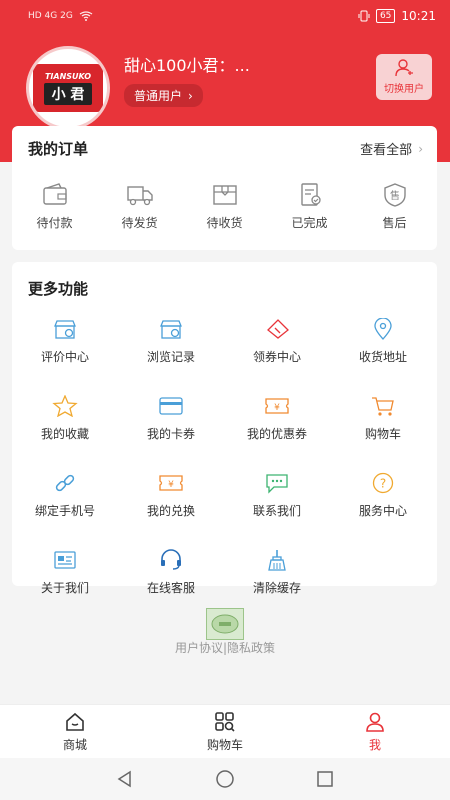 The height and width of the screenshot is (800, 450). What do you see at coordinates (383, 341) in the screenshot?
I see `shipping-address-item: 收货地址` at bounding box center [383, 341].